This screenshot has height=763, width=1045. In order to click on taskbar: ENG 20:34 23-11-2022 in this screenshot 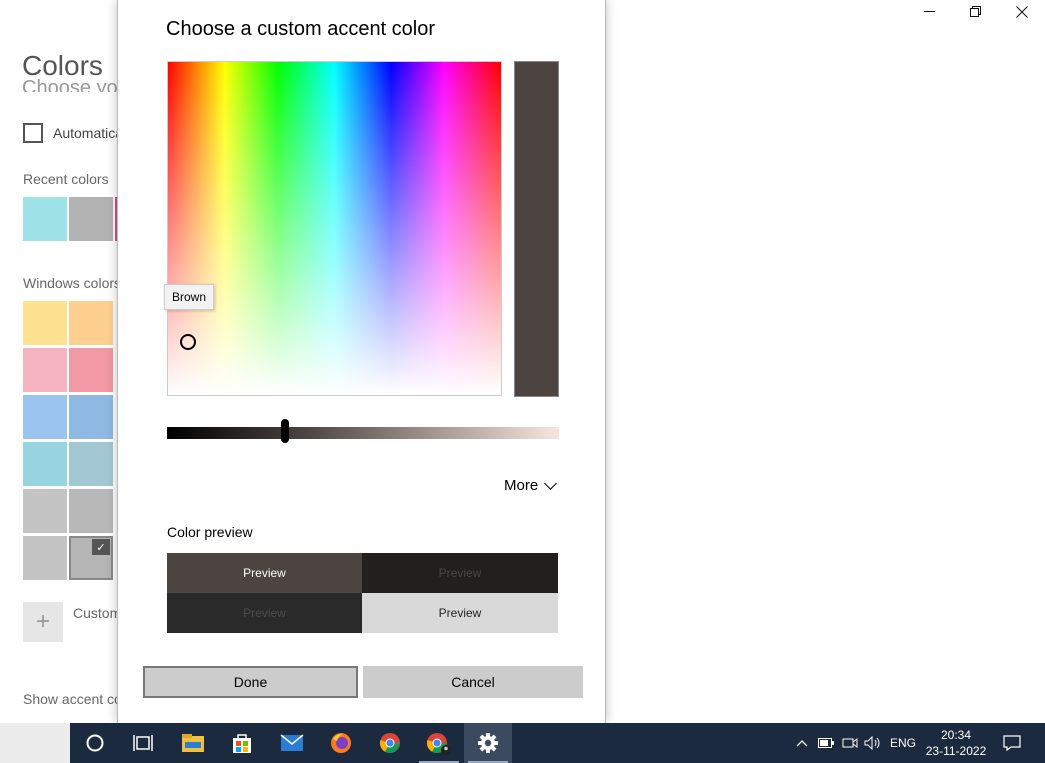, I will do `click(522, 743)`.